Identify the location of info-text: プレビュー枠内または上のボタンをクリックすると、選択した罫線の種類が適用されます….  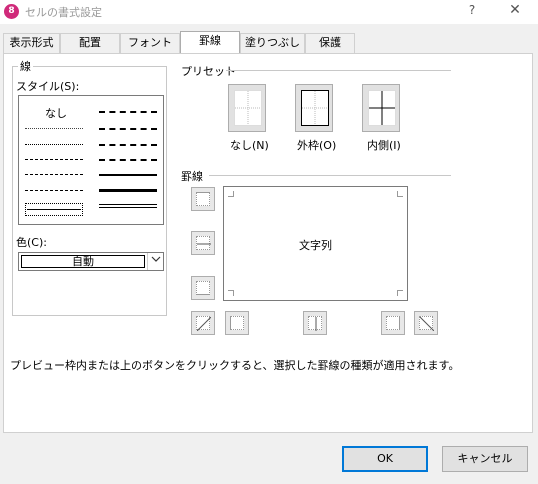
(235, 365).